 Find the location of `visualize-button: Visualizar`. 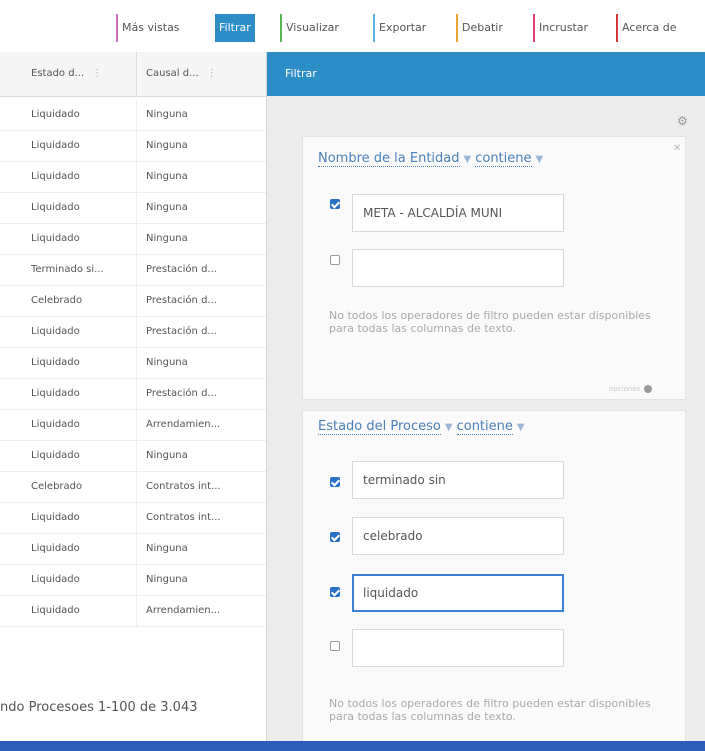

visualize-button: Visualizar is located at coordinates (311, 28).